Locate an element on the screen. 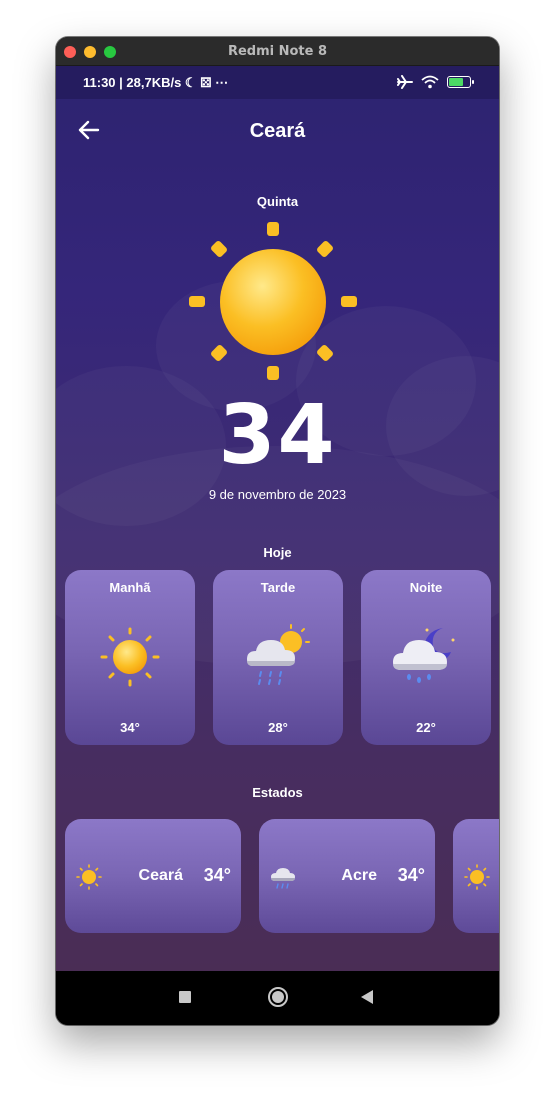  day-of-week: Quinta is located at coordinates (277, 201).